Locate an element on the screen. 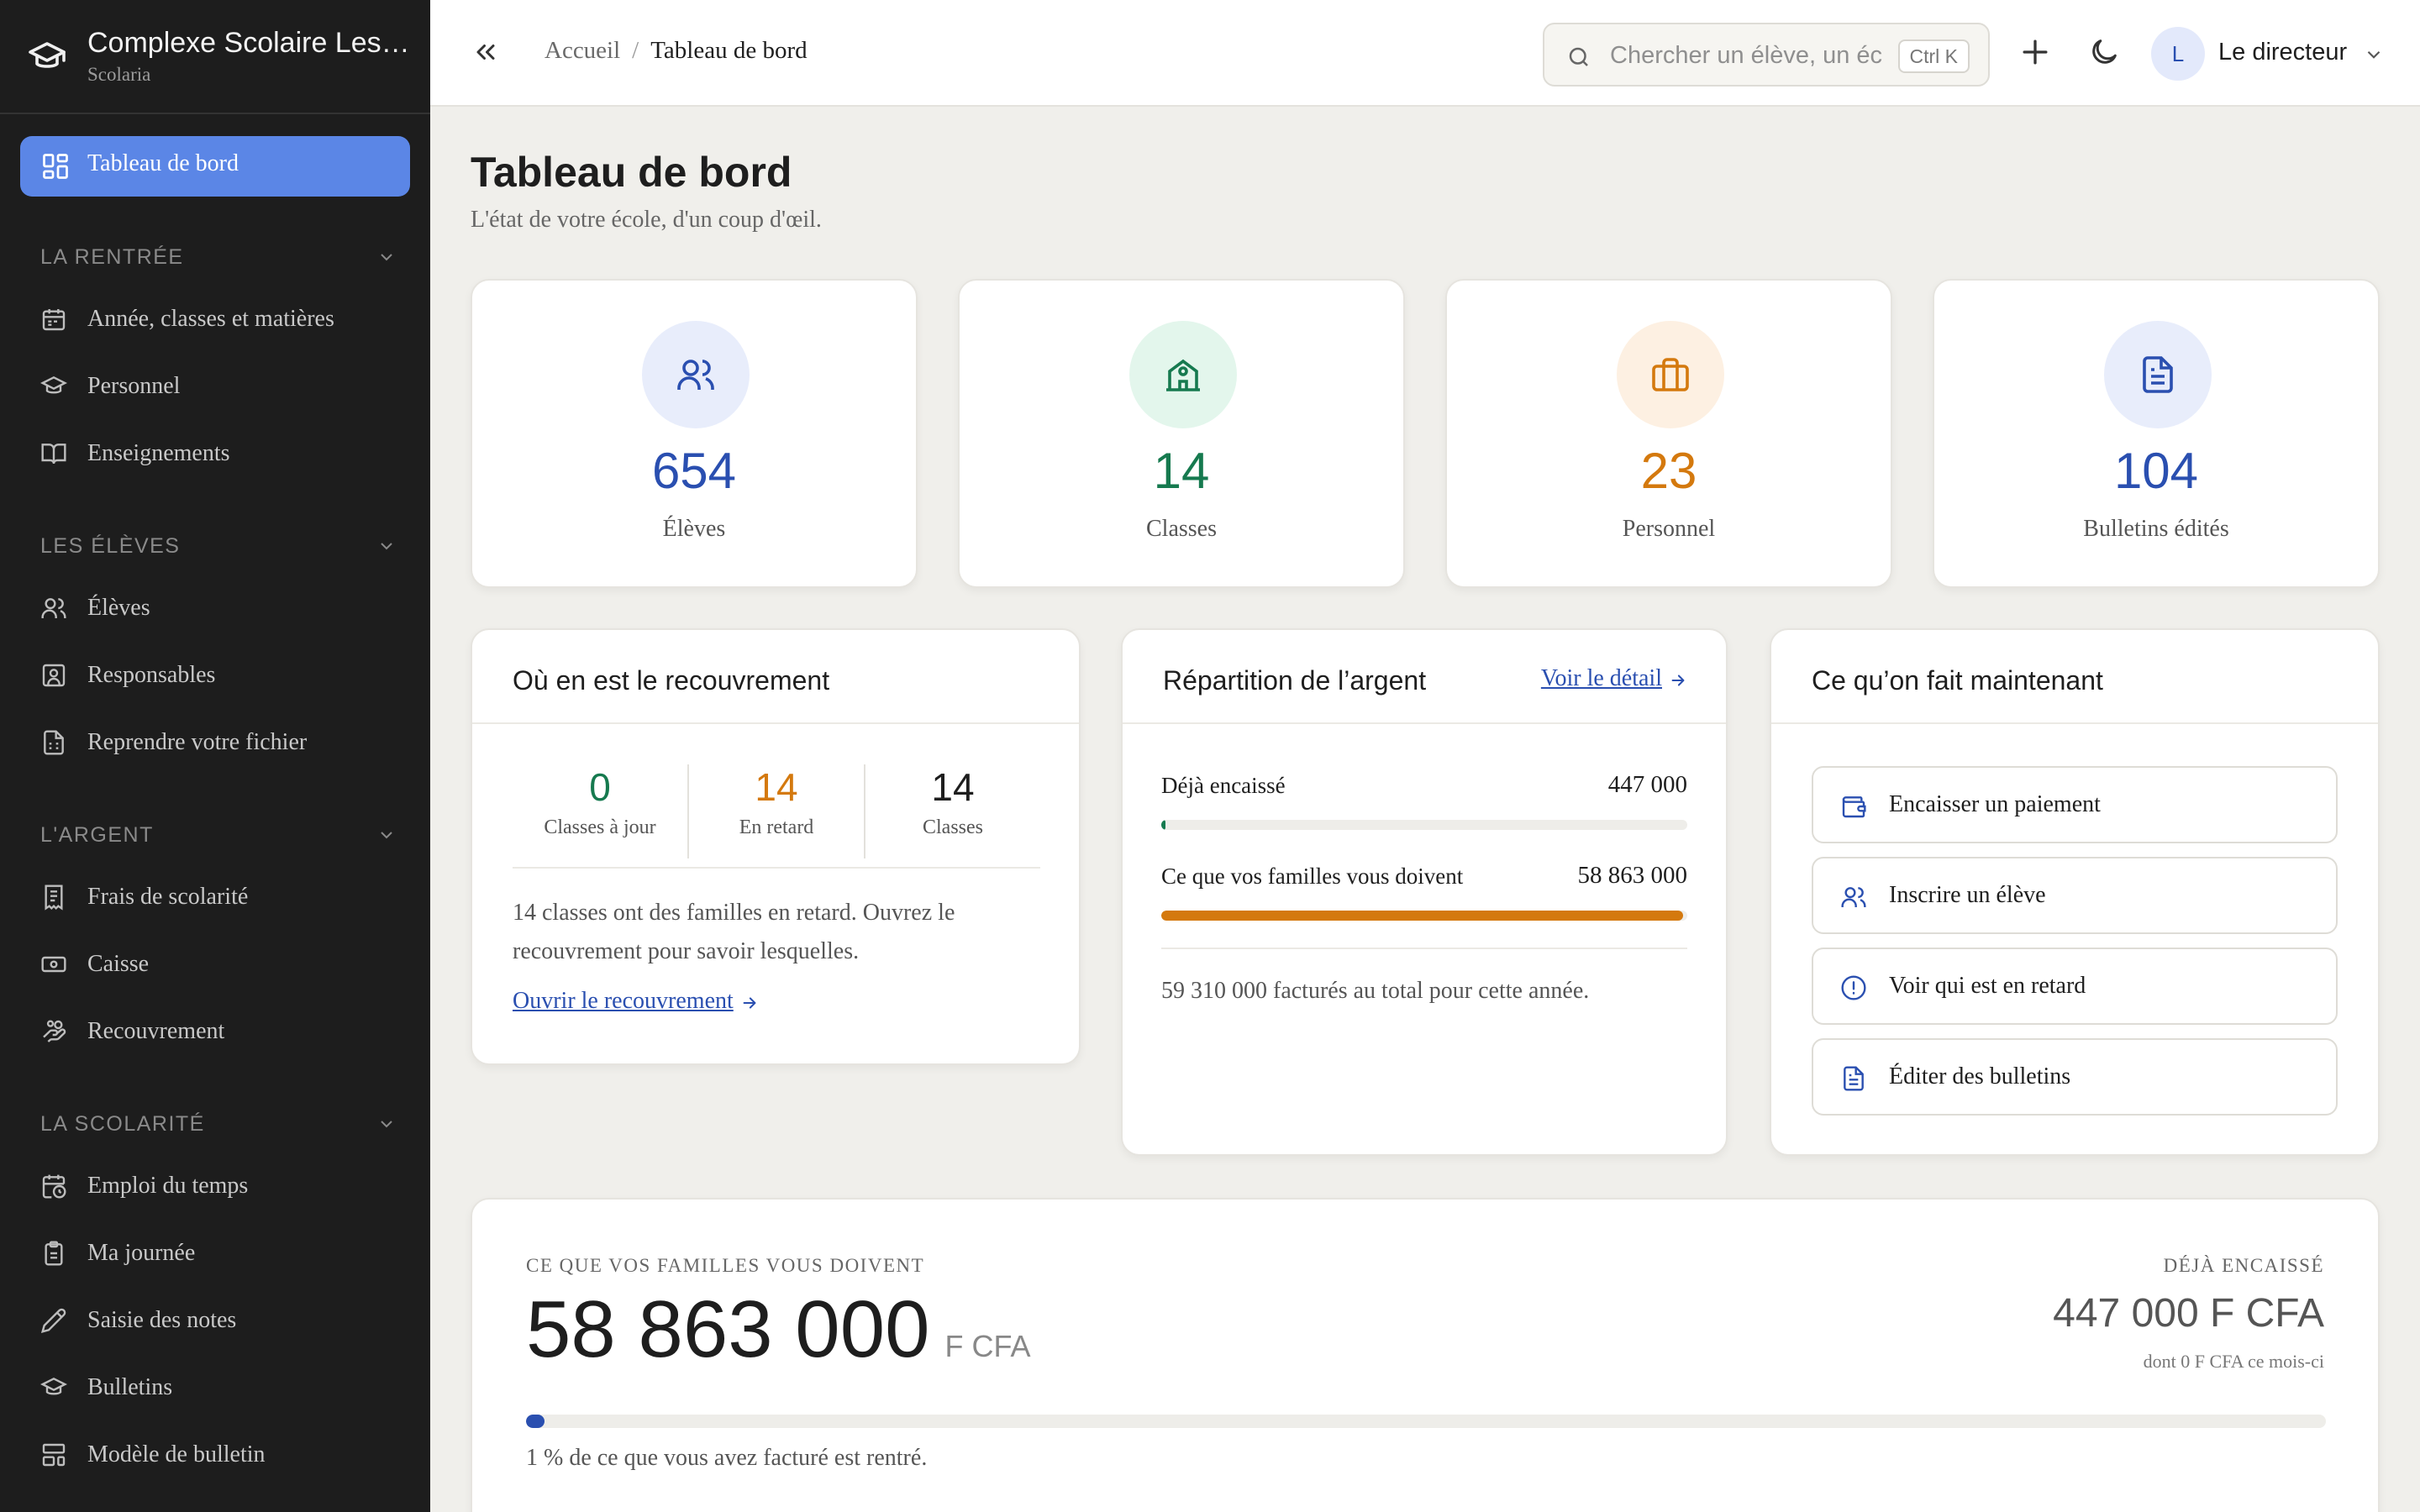 This screenshot has width=2420, height=1512. encaisse-bar is located at coordinates (1424, 825).